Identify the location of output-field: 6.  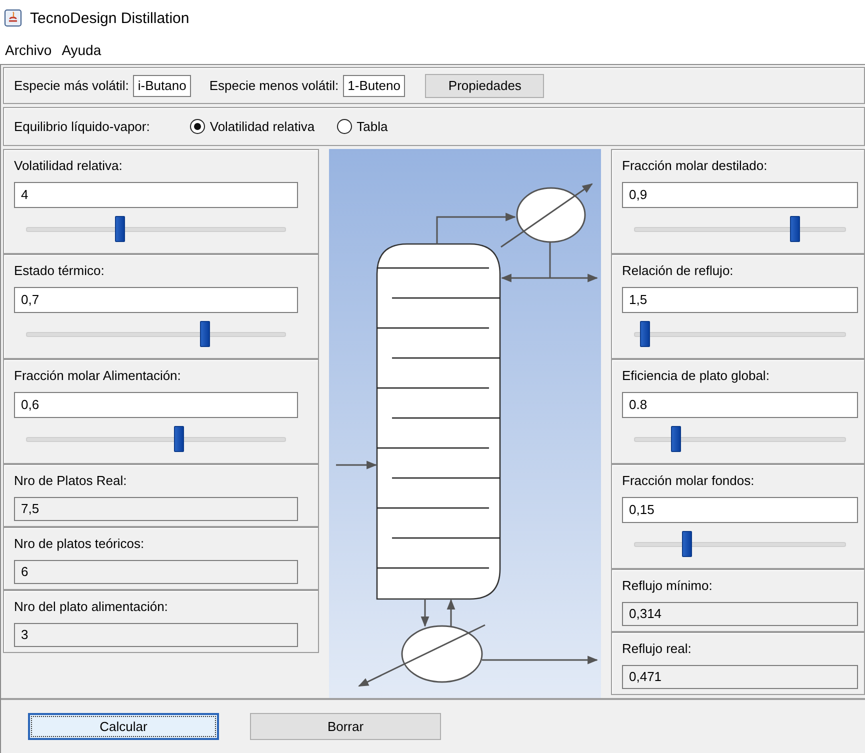
(156, 572).